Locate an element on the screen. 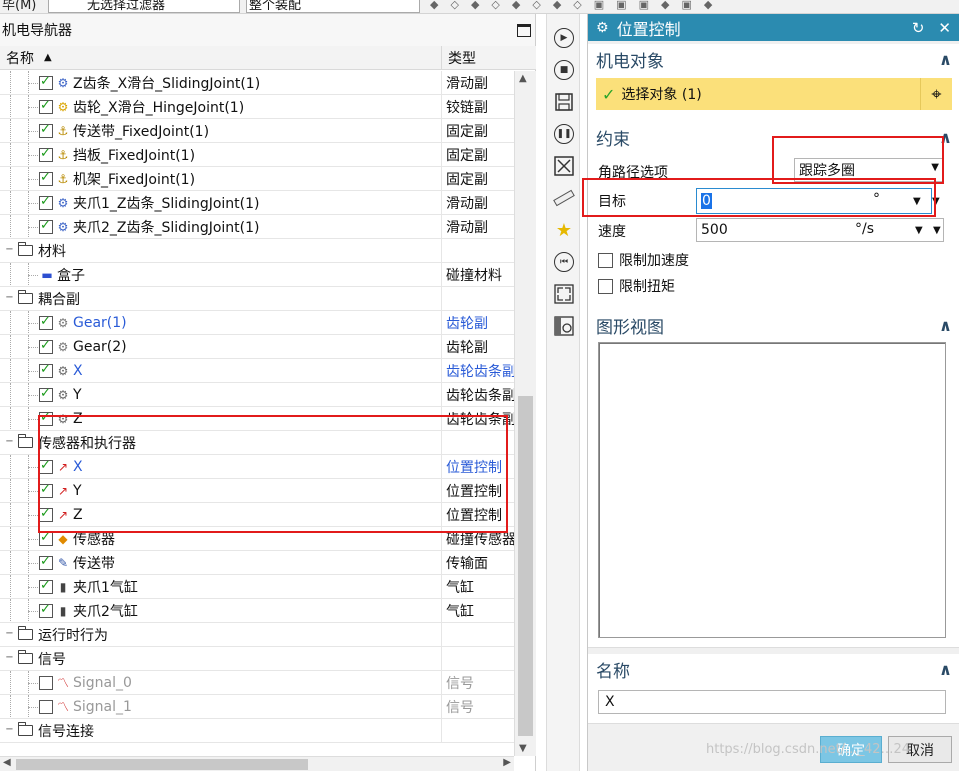 The width and height of the screenshot is (959, 771). column-type-header: 类型 is located at coordinates (489, 57).